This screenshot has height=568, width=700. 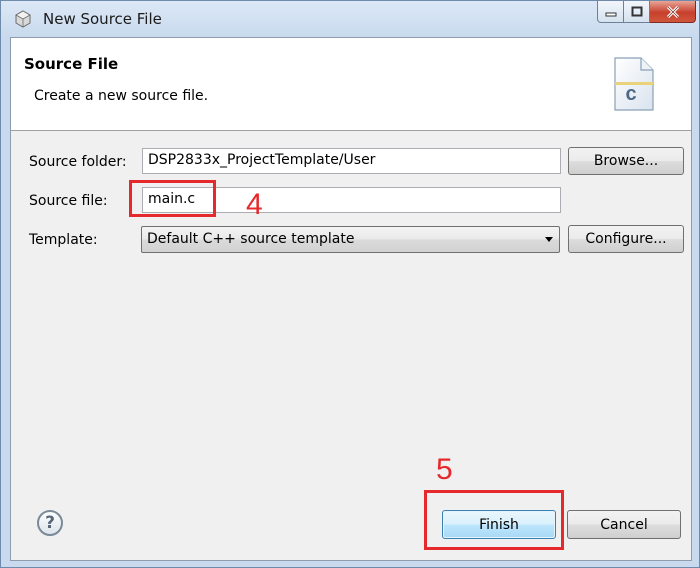 I want to click on c-source-file-icon: c, so click(x=634, y=84).